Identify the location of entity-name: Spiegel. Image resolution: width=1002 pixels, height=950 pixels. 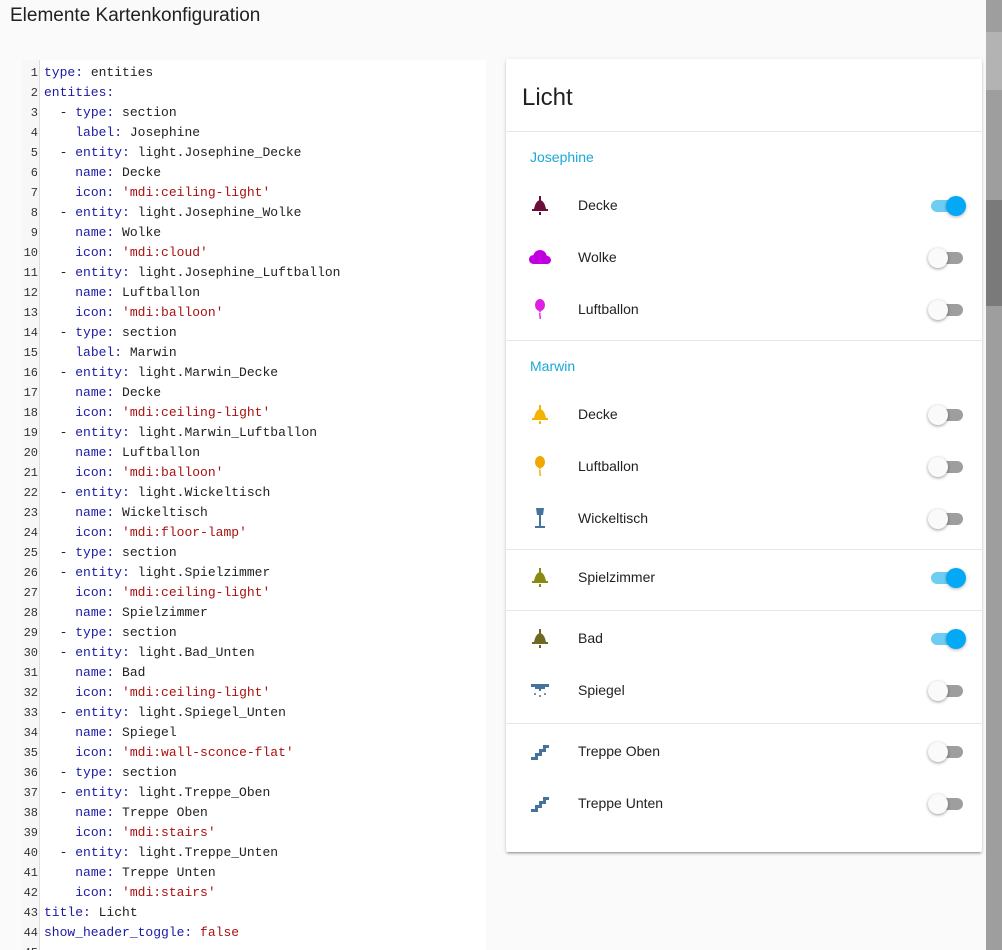
(601, 690).